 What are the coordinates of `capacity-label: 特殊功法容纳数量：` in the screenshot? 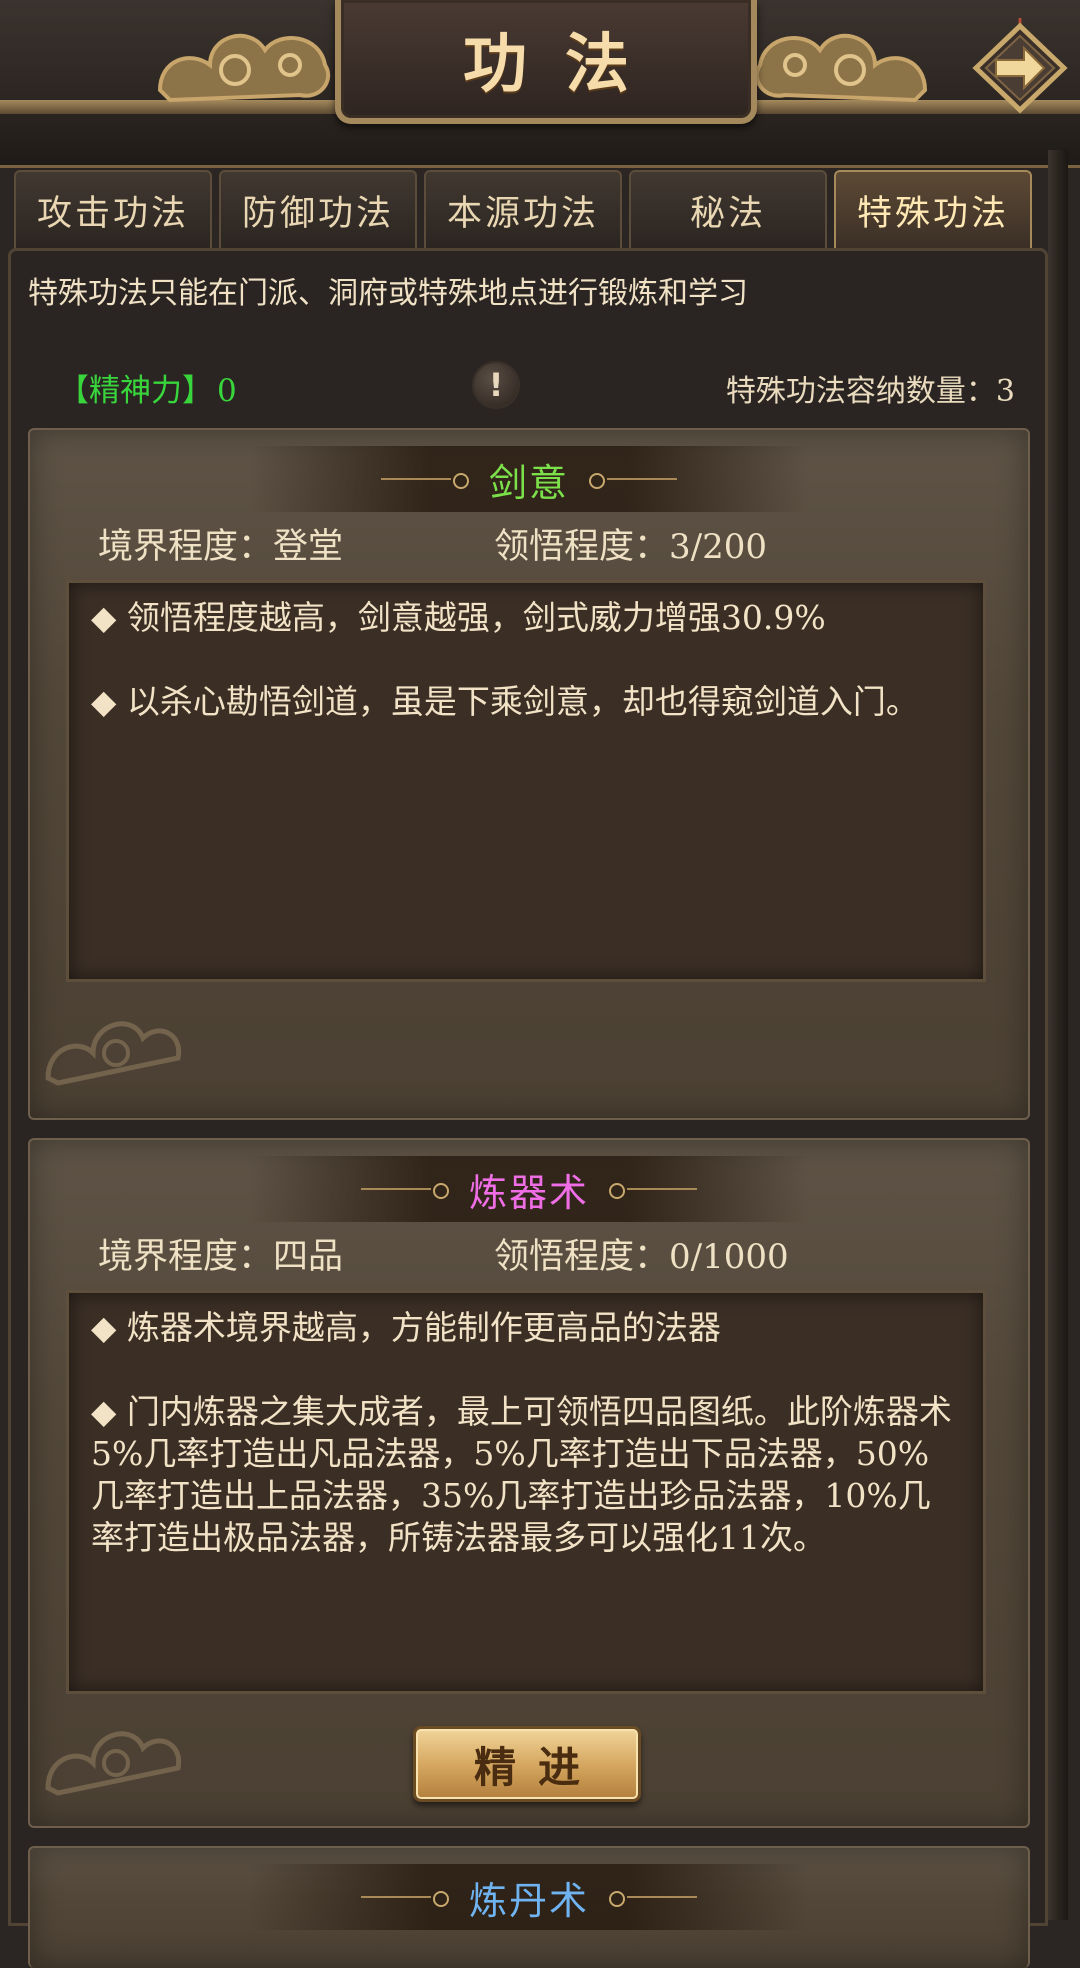 It's located at (860, 391).